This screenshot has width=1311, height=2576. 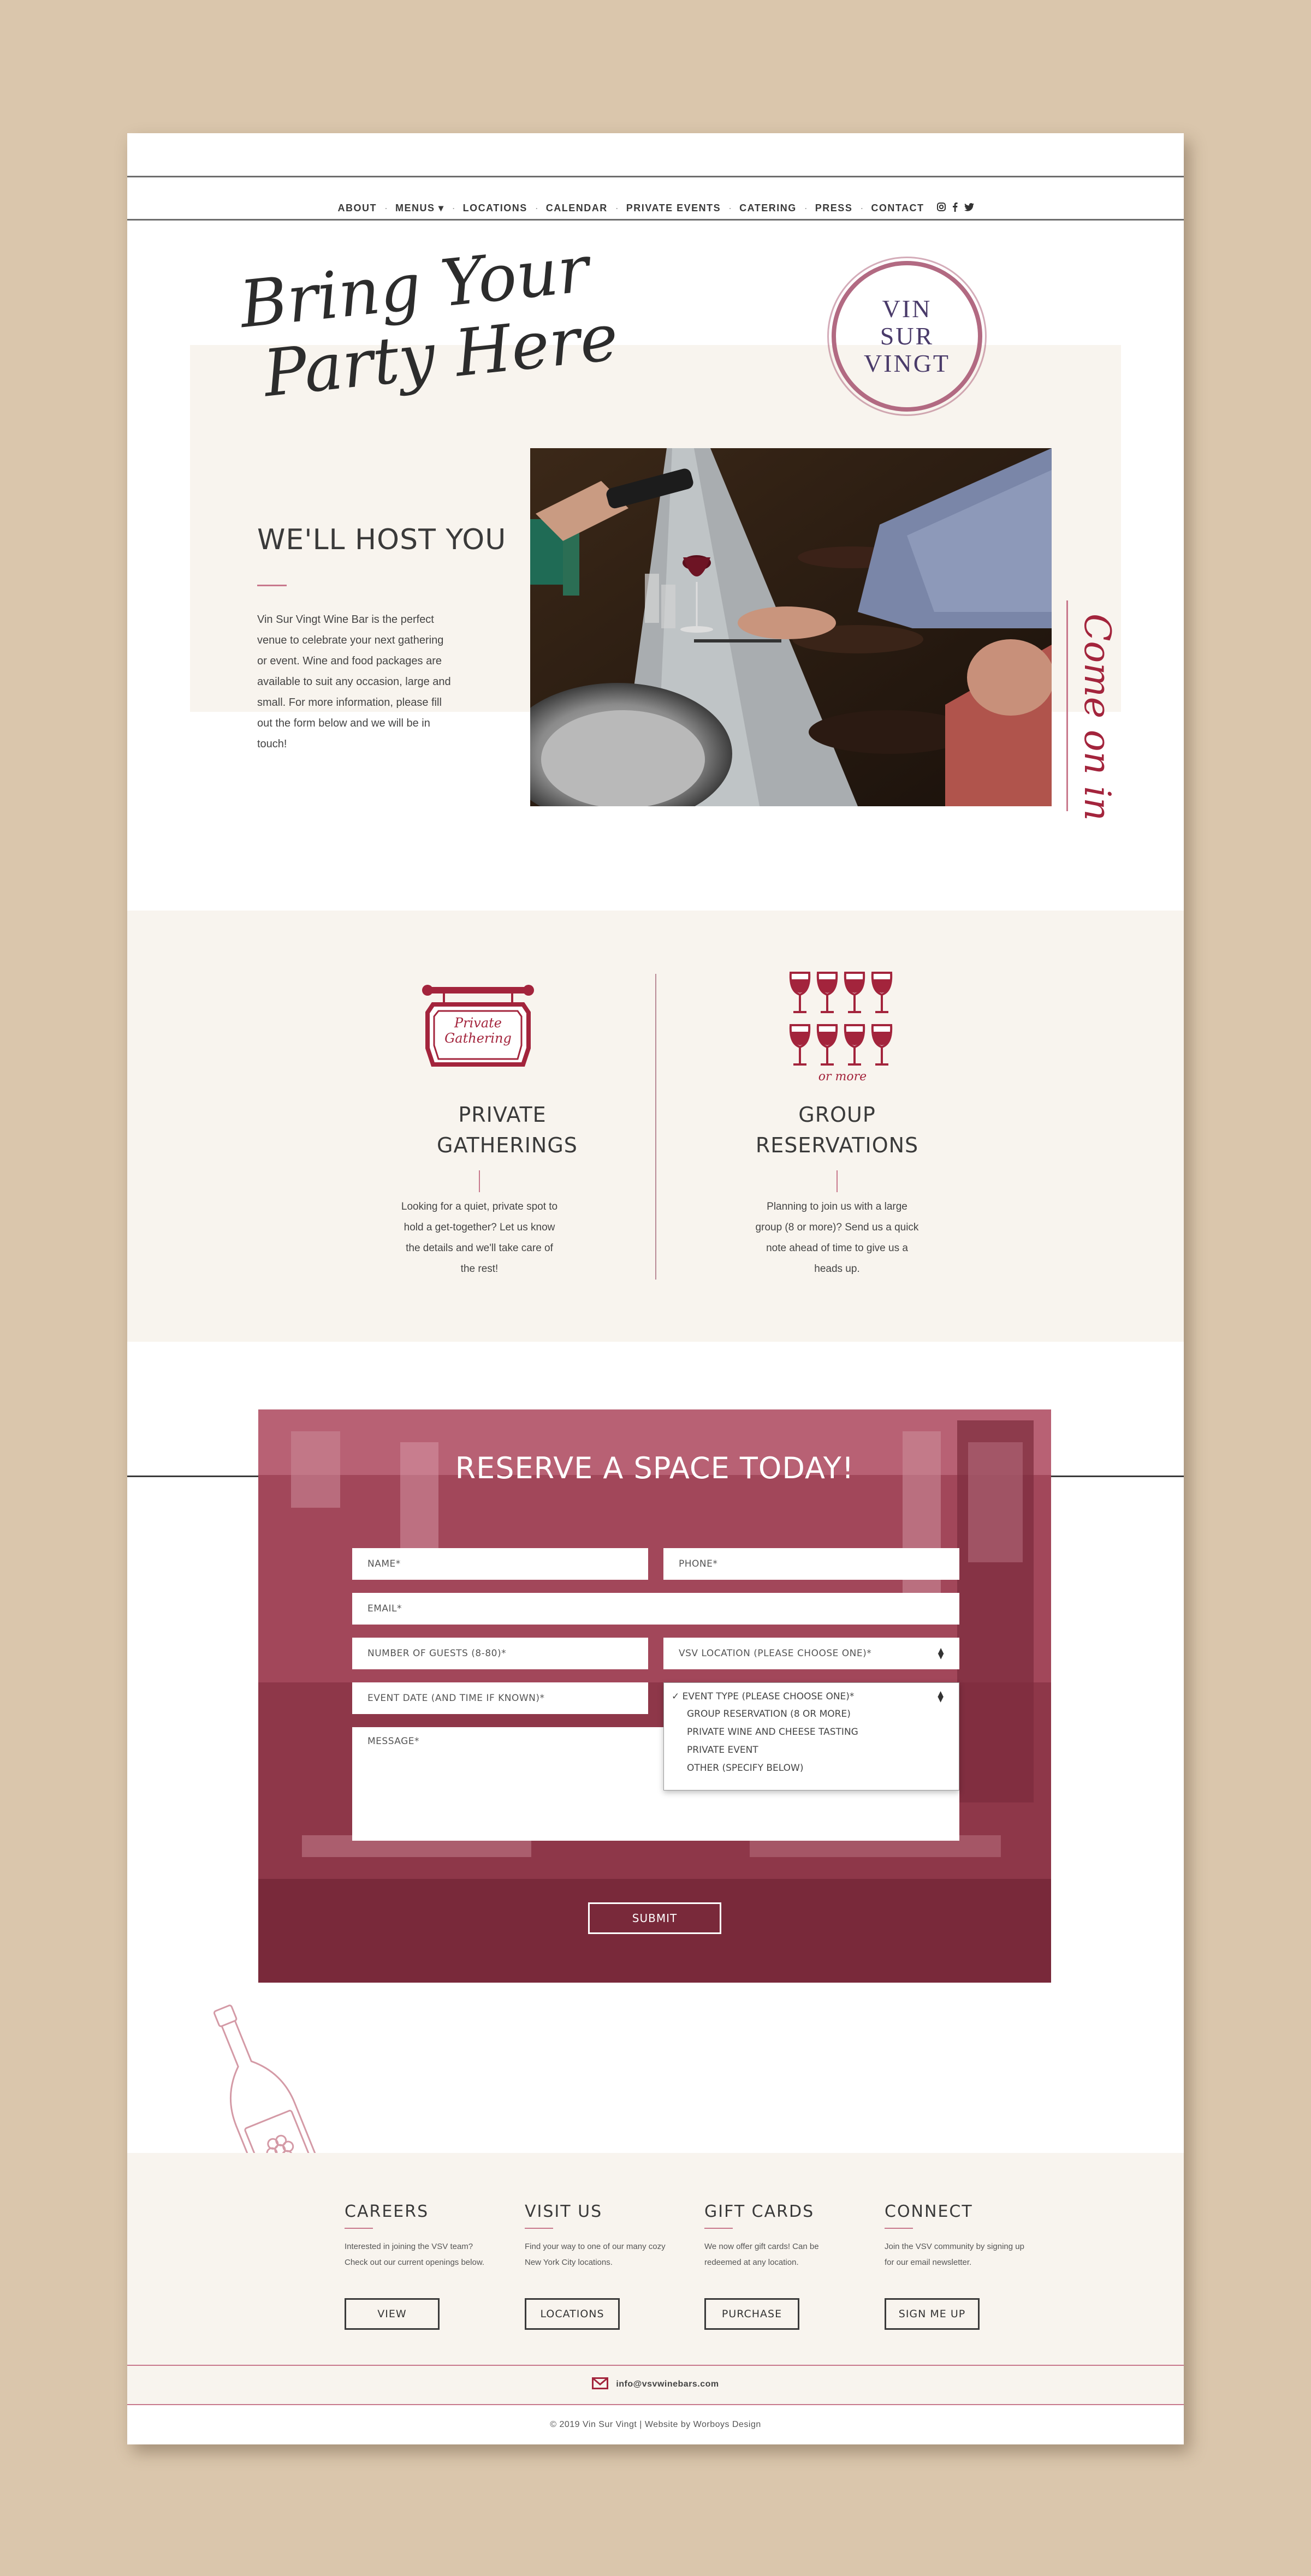 What do you see at coordinates (358, 208) in the screenshot?
I see `nav-about: ABOUT` at bounding box center [358, 208].